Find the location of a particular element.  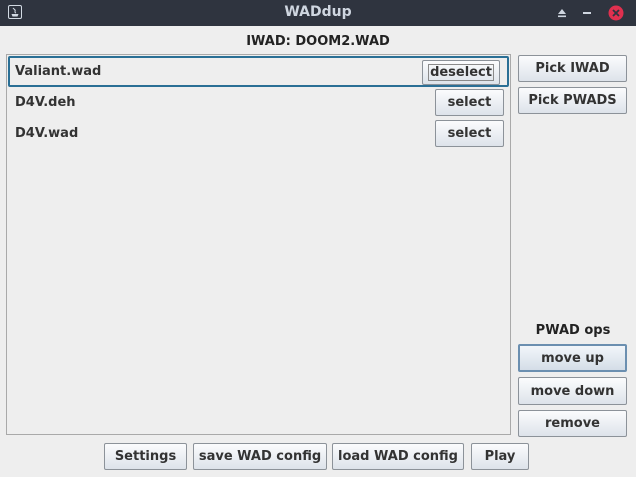

list-item: D4V.deh select is located at coordinates (258, 102).